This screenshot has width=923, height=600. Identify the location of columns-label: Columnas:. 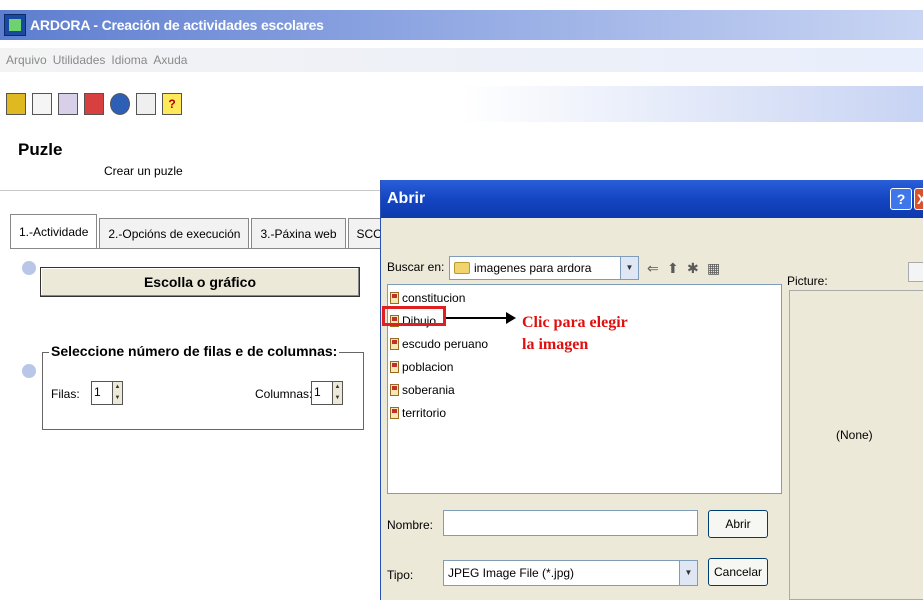
(284, 394).